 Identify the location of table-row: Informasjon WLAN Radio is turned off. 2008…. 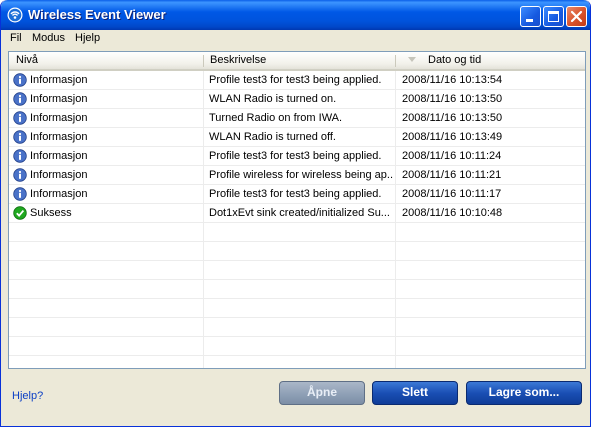
(297, 137).